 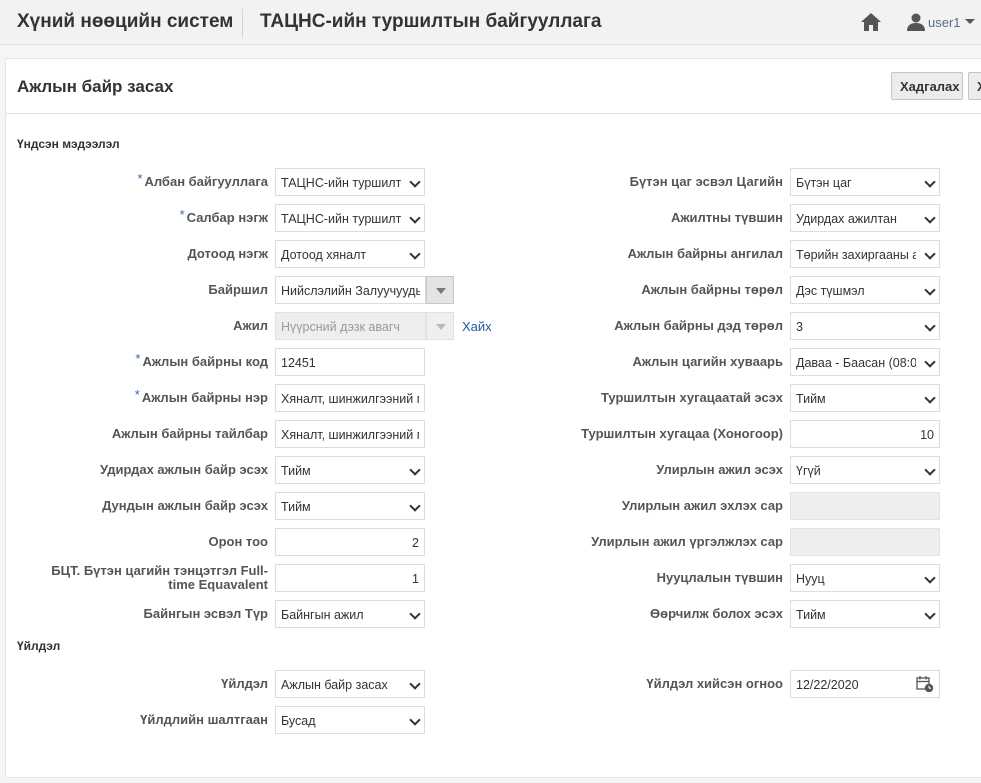 I want to click on label-work-schedule: Ажлын цагийн хуваарь, so click(x=707, y=361).